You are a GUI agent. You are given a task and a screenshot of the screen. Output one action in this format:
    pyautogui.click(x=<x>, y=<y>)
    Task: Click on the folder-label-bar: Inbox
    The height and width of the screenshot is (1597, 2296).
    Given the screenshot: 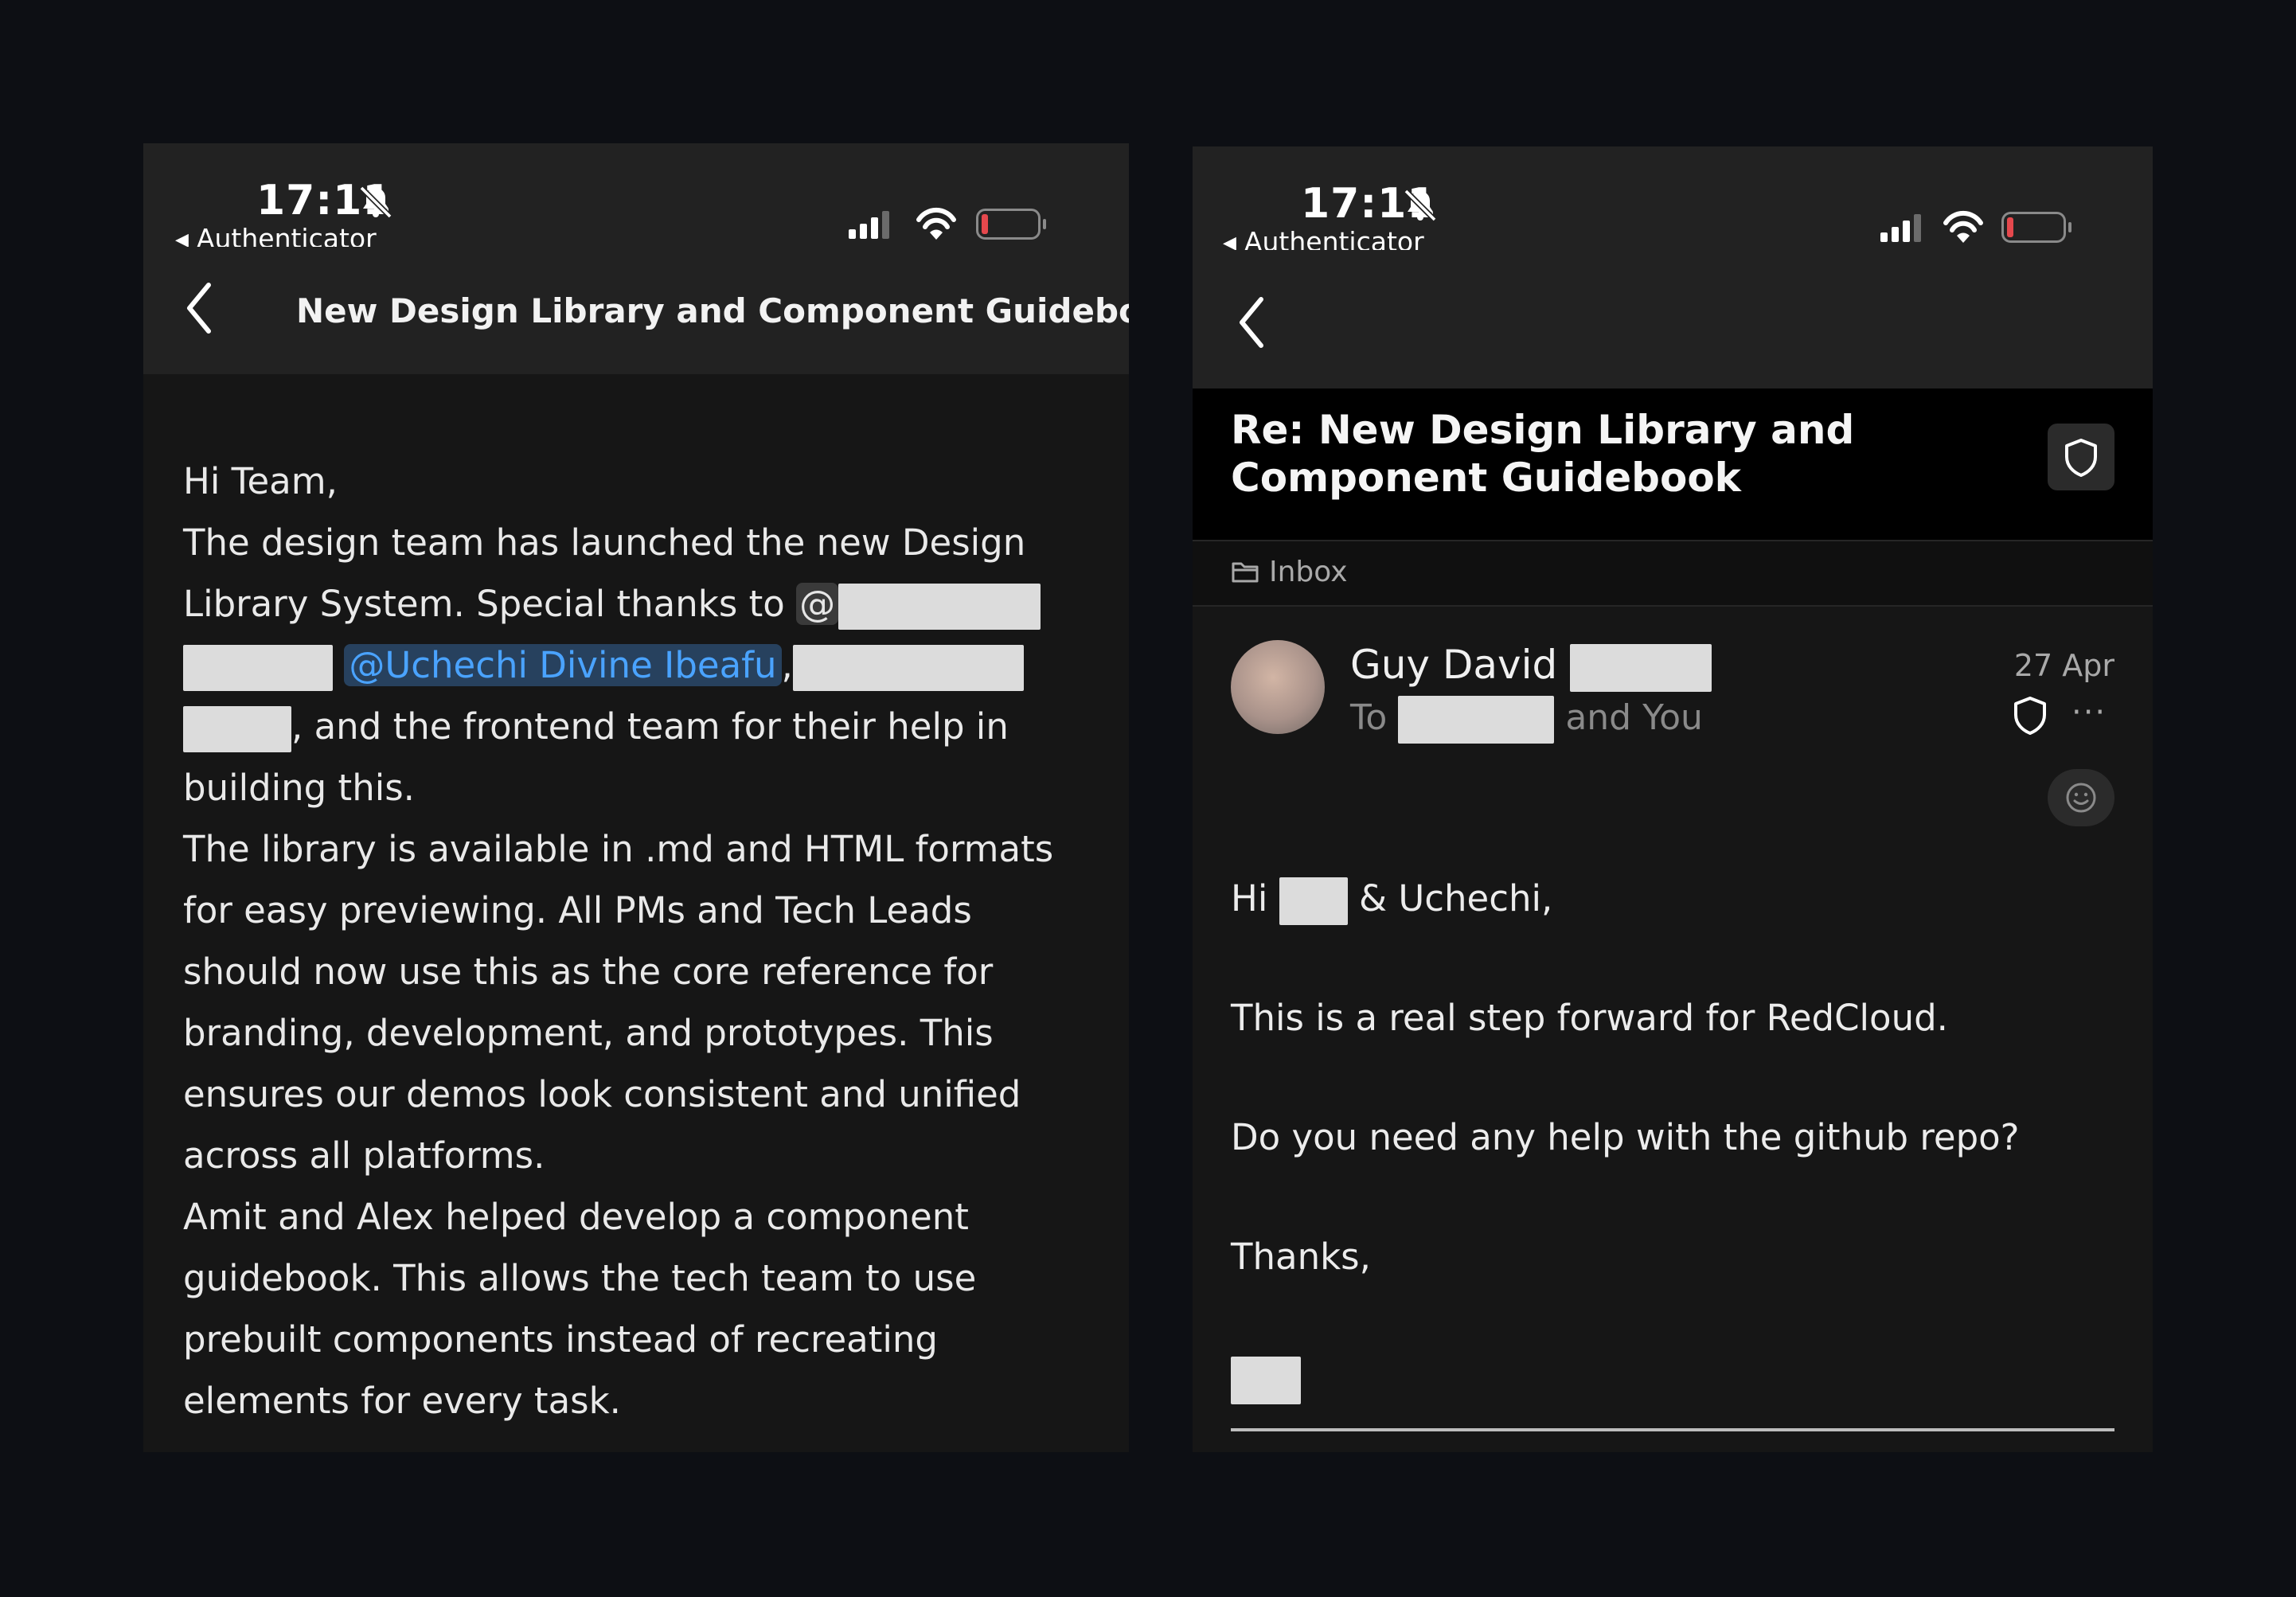 What is the action you would take?
    pyautogui.click(x=1673, y=573)
    